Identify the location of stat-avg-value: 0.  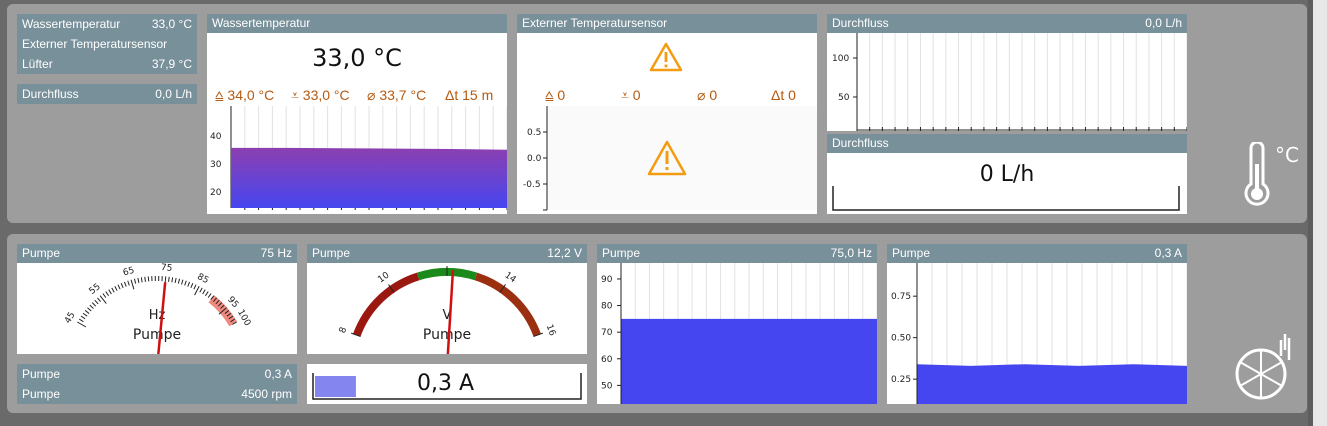
(713, 95).